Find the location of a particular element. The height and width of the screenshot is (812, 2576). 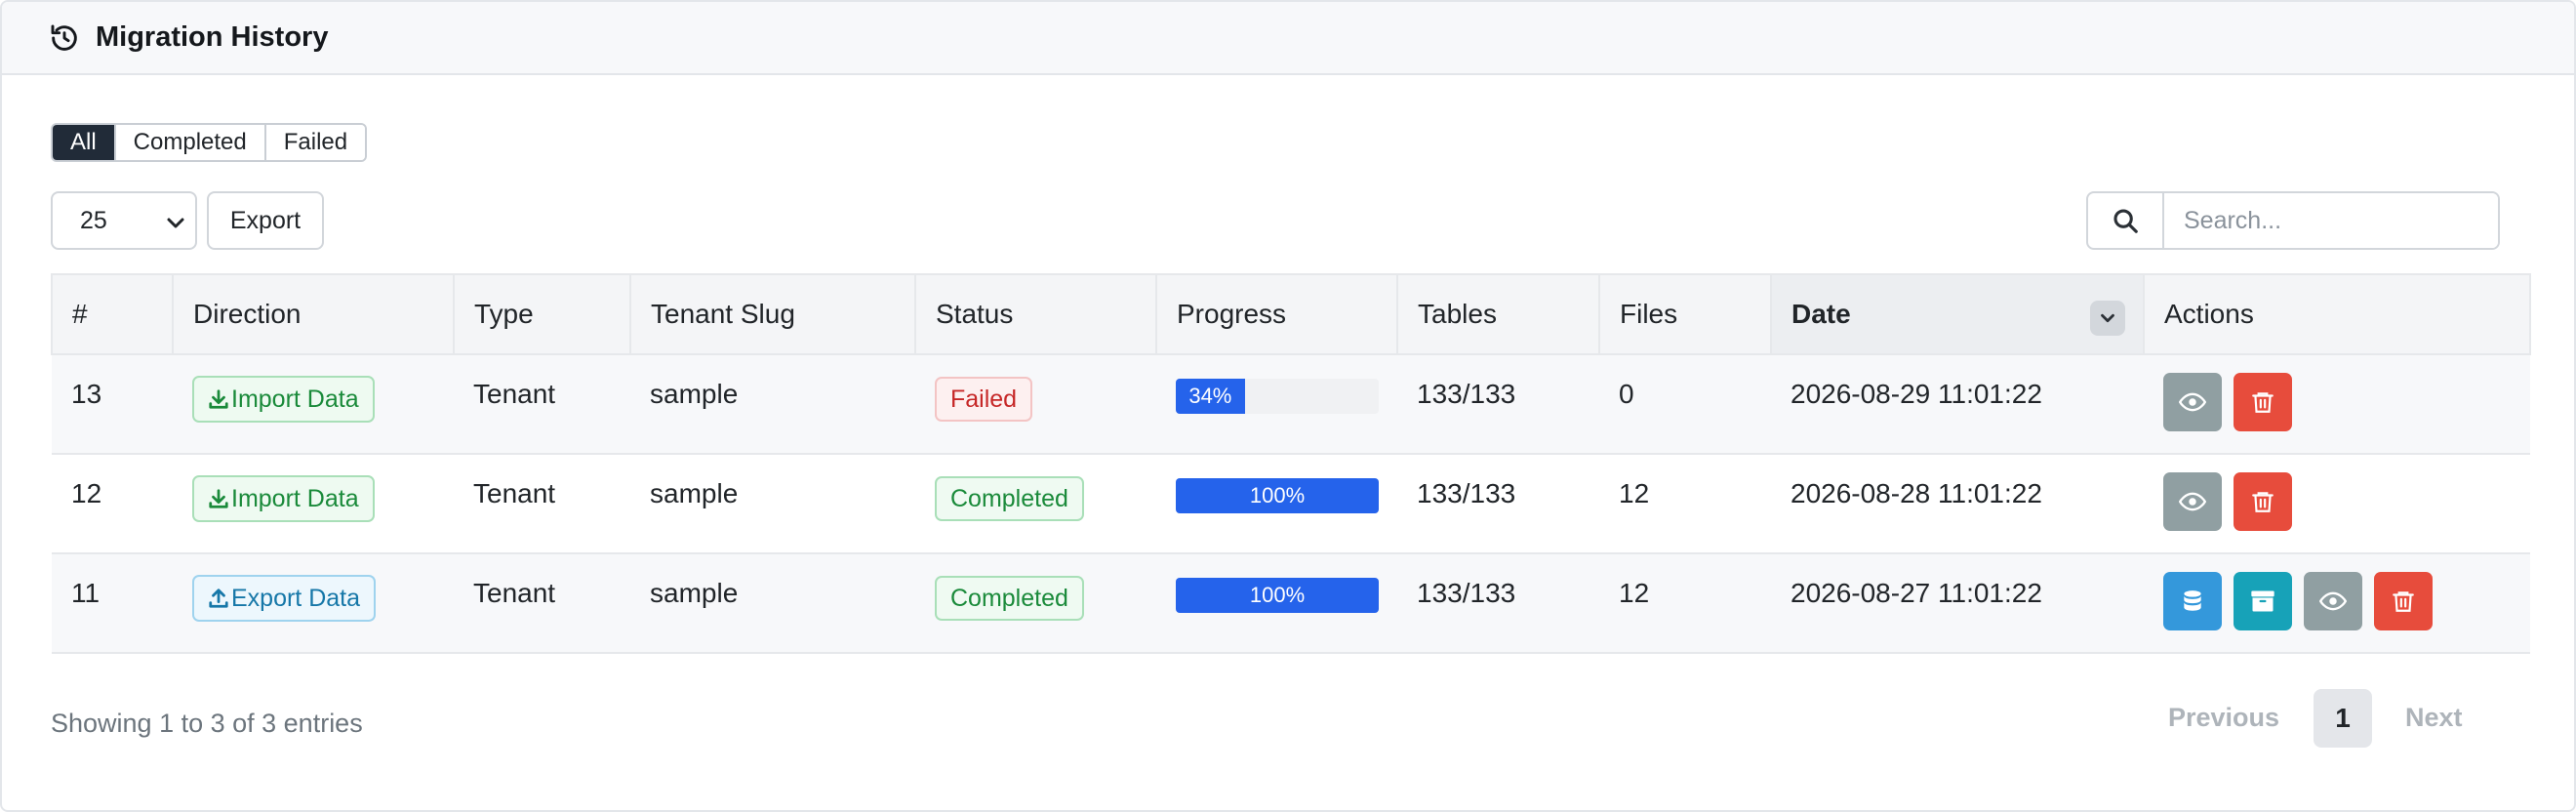

progress-fill: 34% is located at coordinates (1210, 396).